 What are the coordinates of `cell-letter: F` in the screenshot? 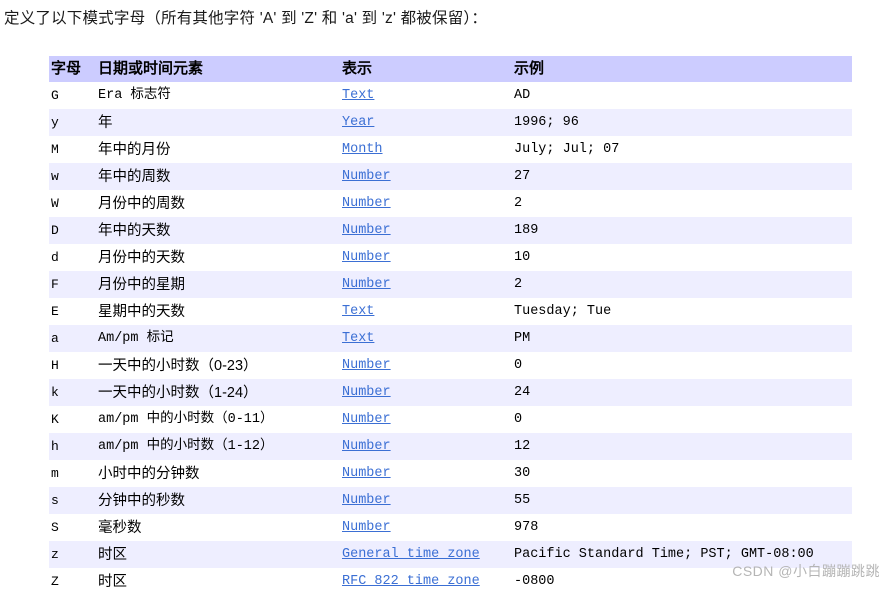 It's located at (72, 284).